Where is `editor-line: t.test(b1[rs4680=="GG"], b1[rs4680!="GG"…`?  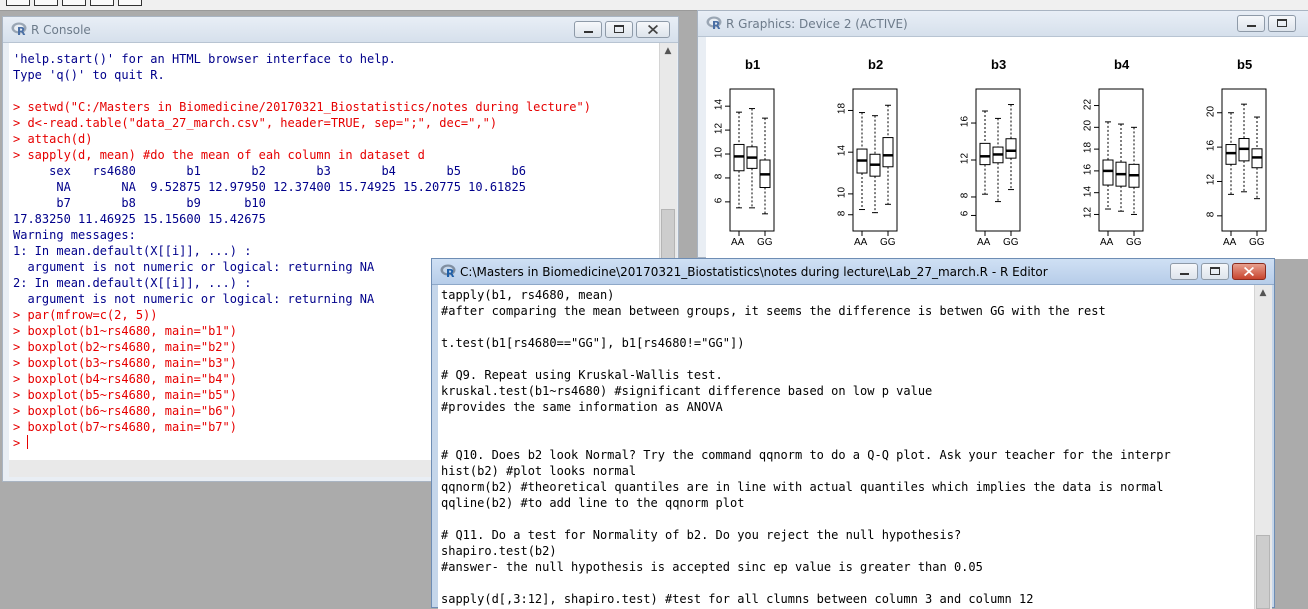
editor-line: t.test(b1[rs4680=="GG"], b1[rs4680!="GG"… is located at coordinates (593, 343).